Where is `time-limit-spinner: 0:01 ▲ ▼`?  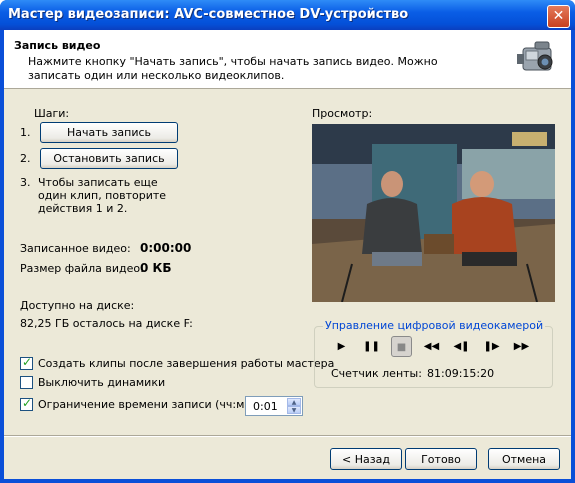
time-limit-spinner: 0:01 ▲ ▼ is located at coordinates (274, 406).